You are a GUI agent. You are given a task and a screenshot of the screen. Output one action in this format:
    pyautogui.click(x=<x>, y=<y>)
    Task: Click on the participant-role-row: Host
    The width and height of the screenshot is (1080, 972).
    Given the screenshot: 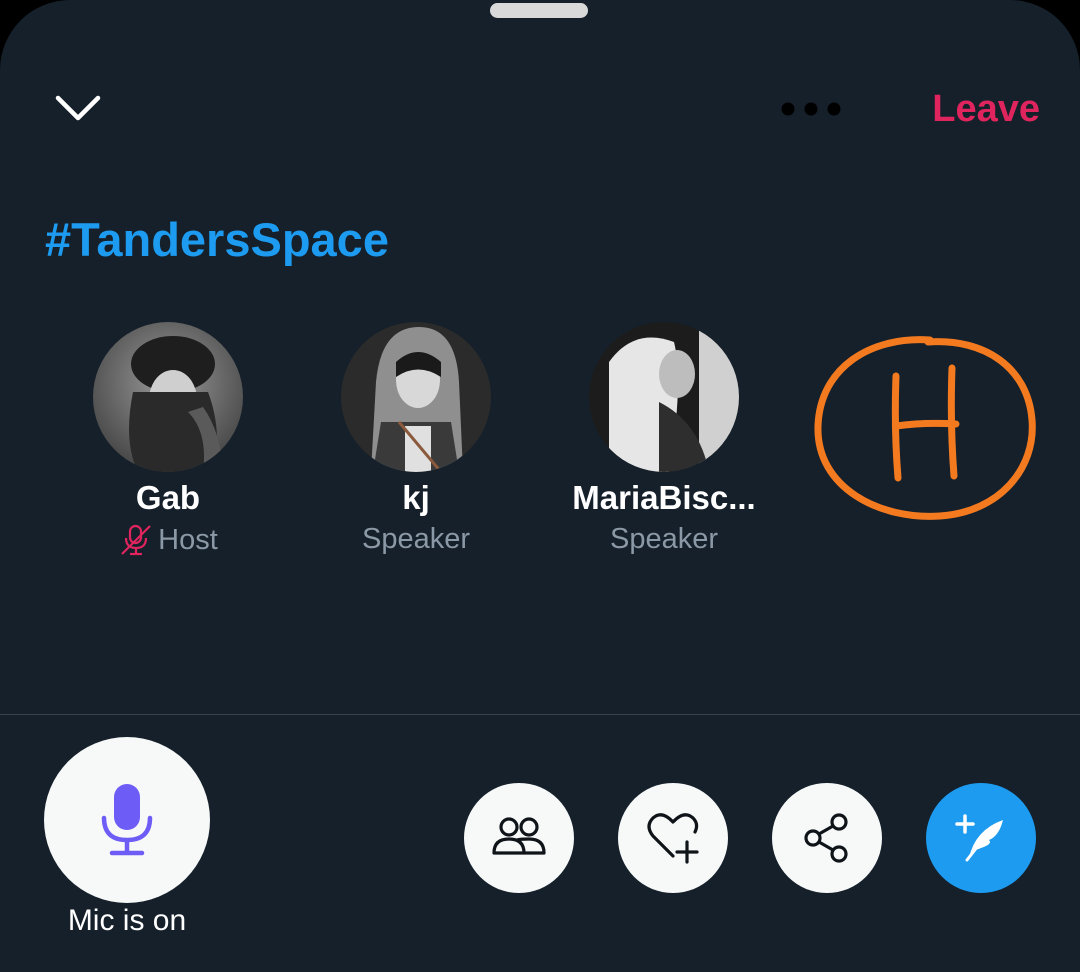 What is the action you would take?
    pyautogui.click(x=168, y=540)
    